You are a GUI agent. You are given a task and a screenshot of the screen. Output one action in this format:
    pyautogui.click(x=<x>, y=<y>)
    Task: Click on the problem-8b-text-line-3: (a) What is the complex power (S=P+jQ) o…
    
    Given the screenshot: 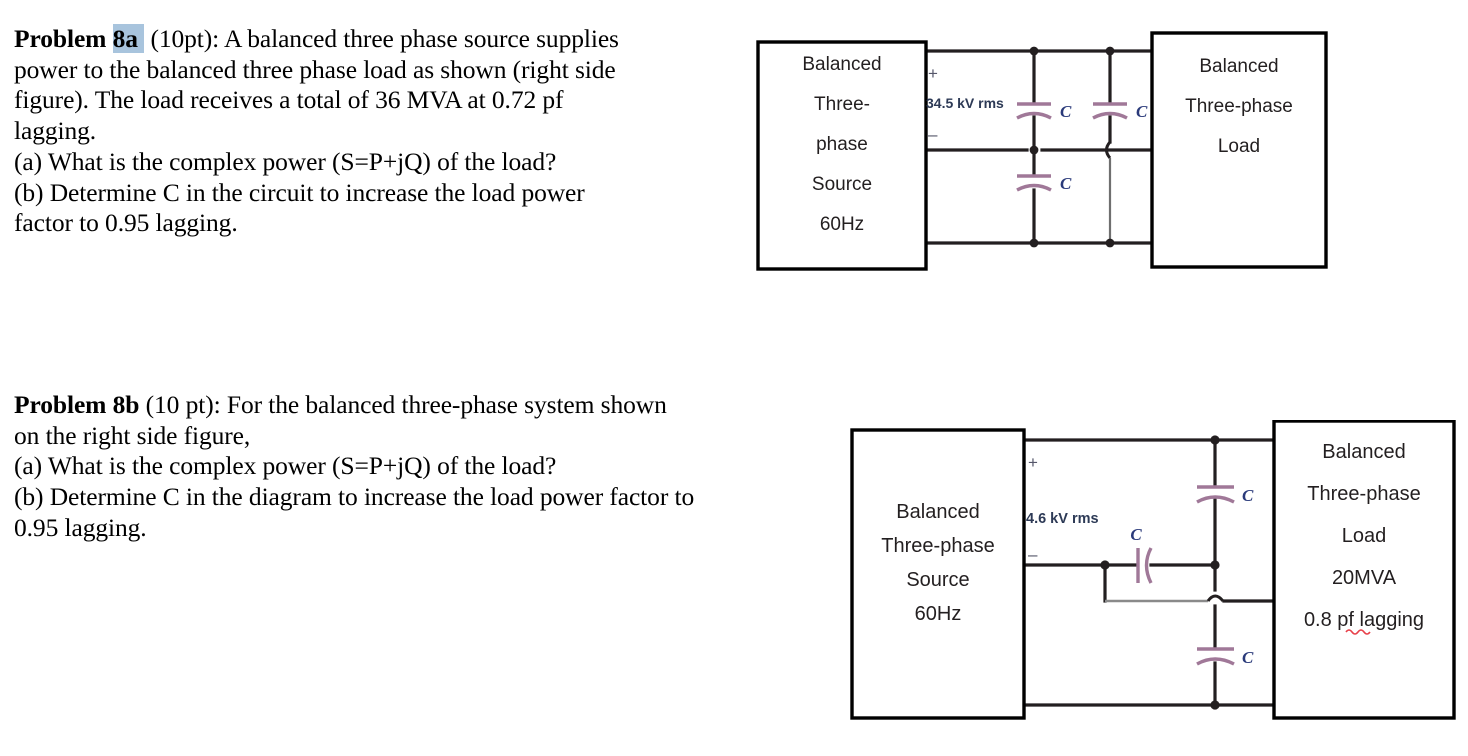 What is the action you would take?
    pyautogui.click(x=285, y=466)
    